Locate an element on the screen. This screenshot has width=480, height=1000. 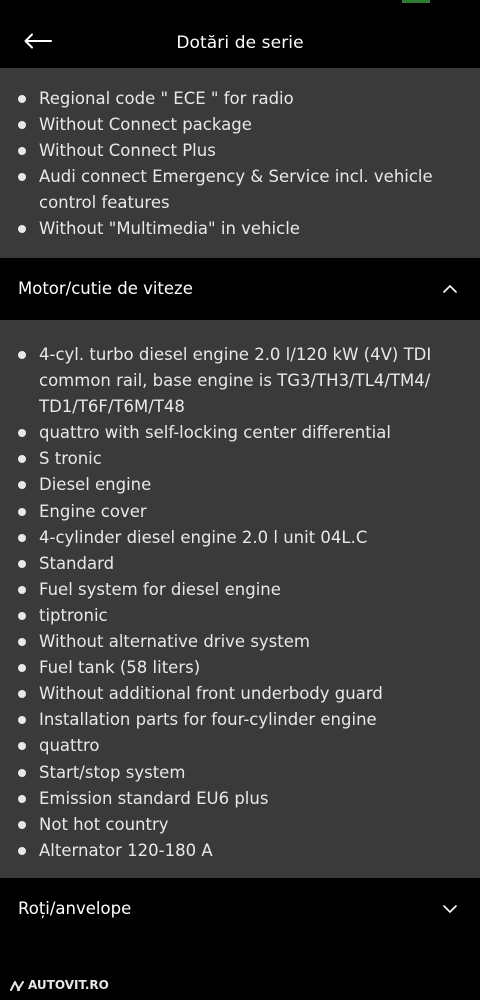
list-item: S tronic is located at coordinates (240, 459).